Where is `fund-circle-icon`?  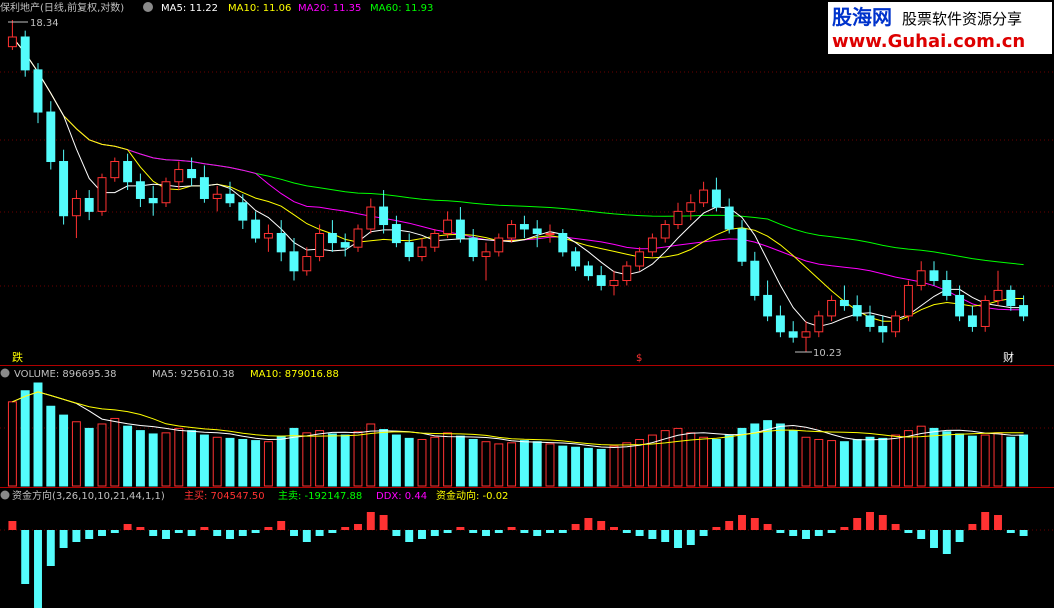 fund-circle-icon is located at coordinates (5, 495).